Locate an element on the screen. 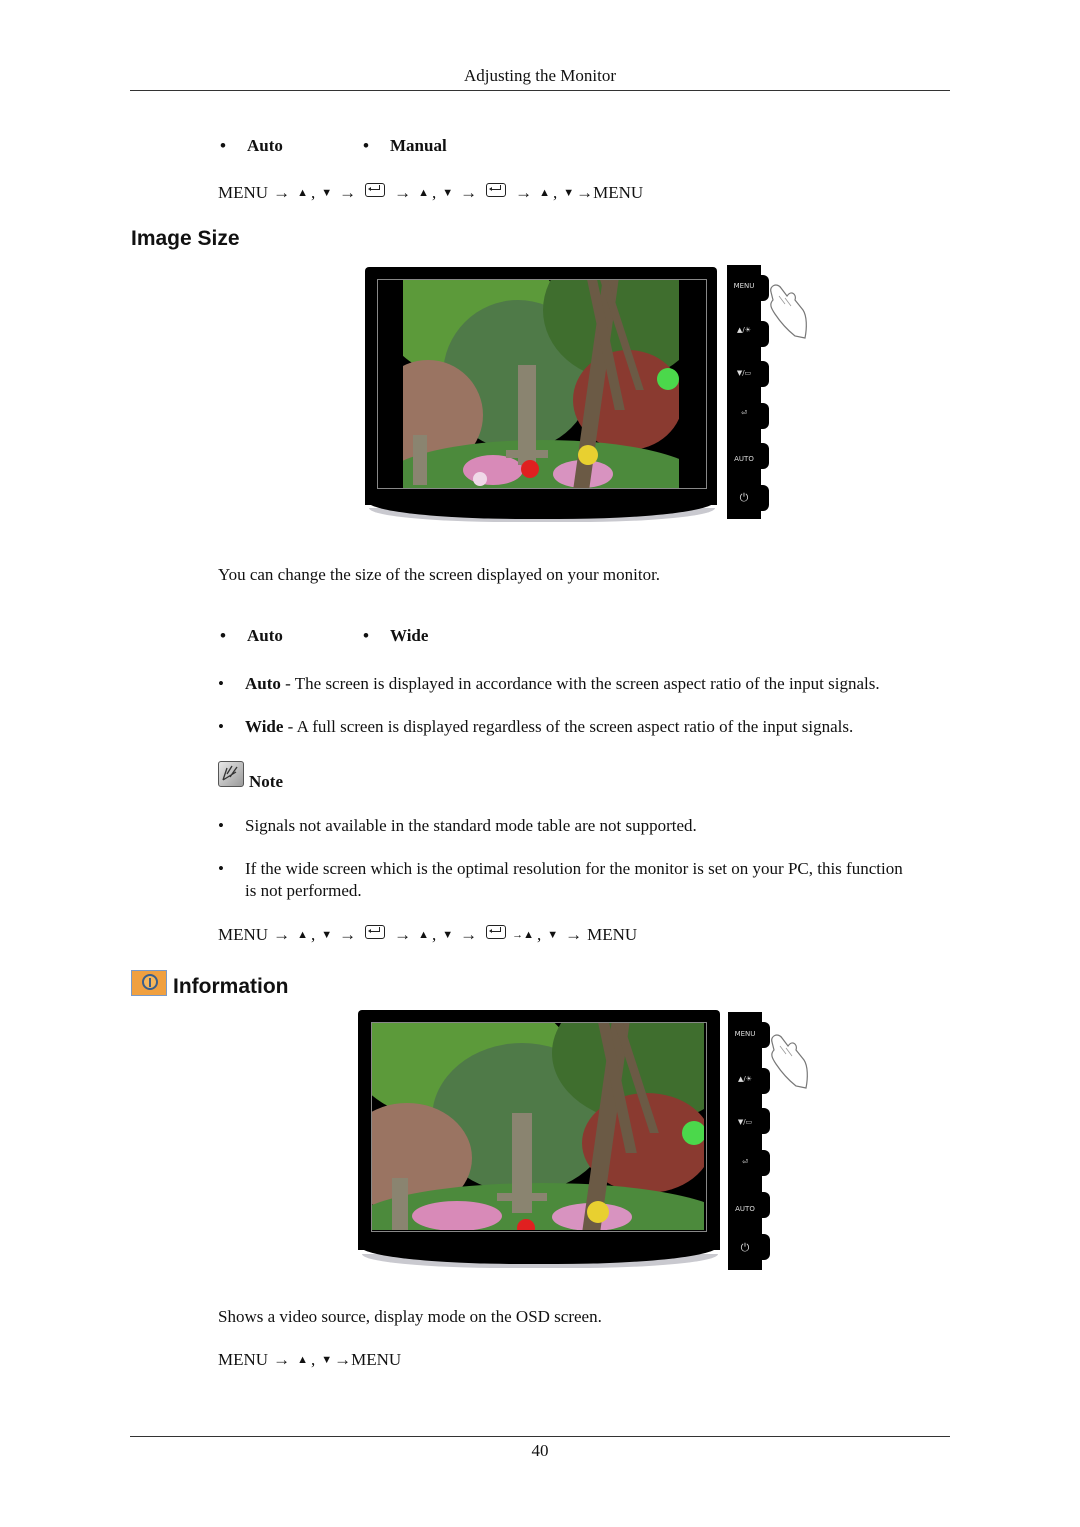  menu-sequence-image-size: MENU → ▲, ▼ → → ▲, ▼ → →▲, ▼ → MENU is located at coordinates (427, 935).